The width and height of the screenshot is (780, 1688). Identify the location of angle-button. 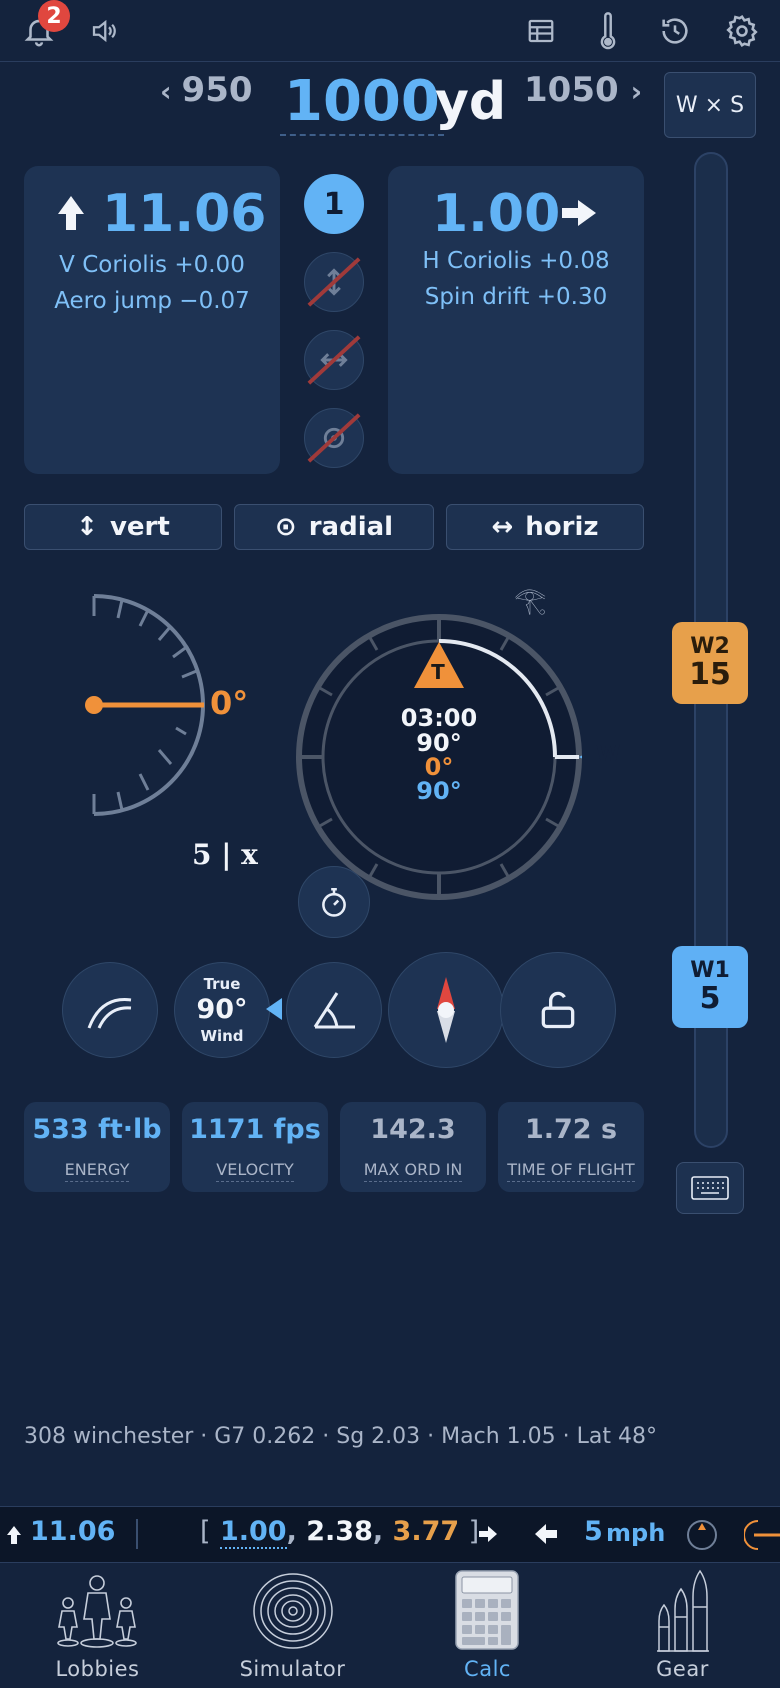
(334, 1010).